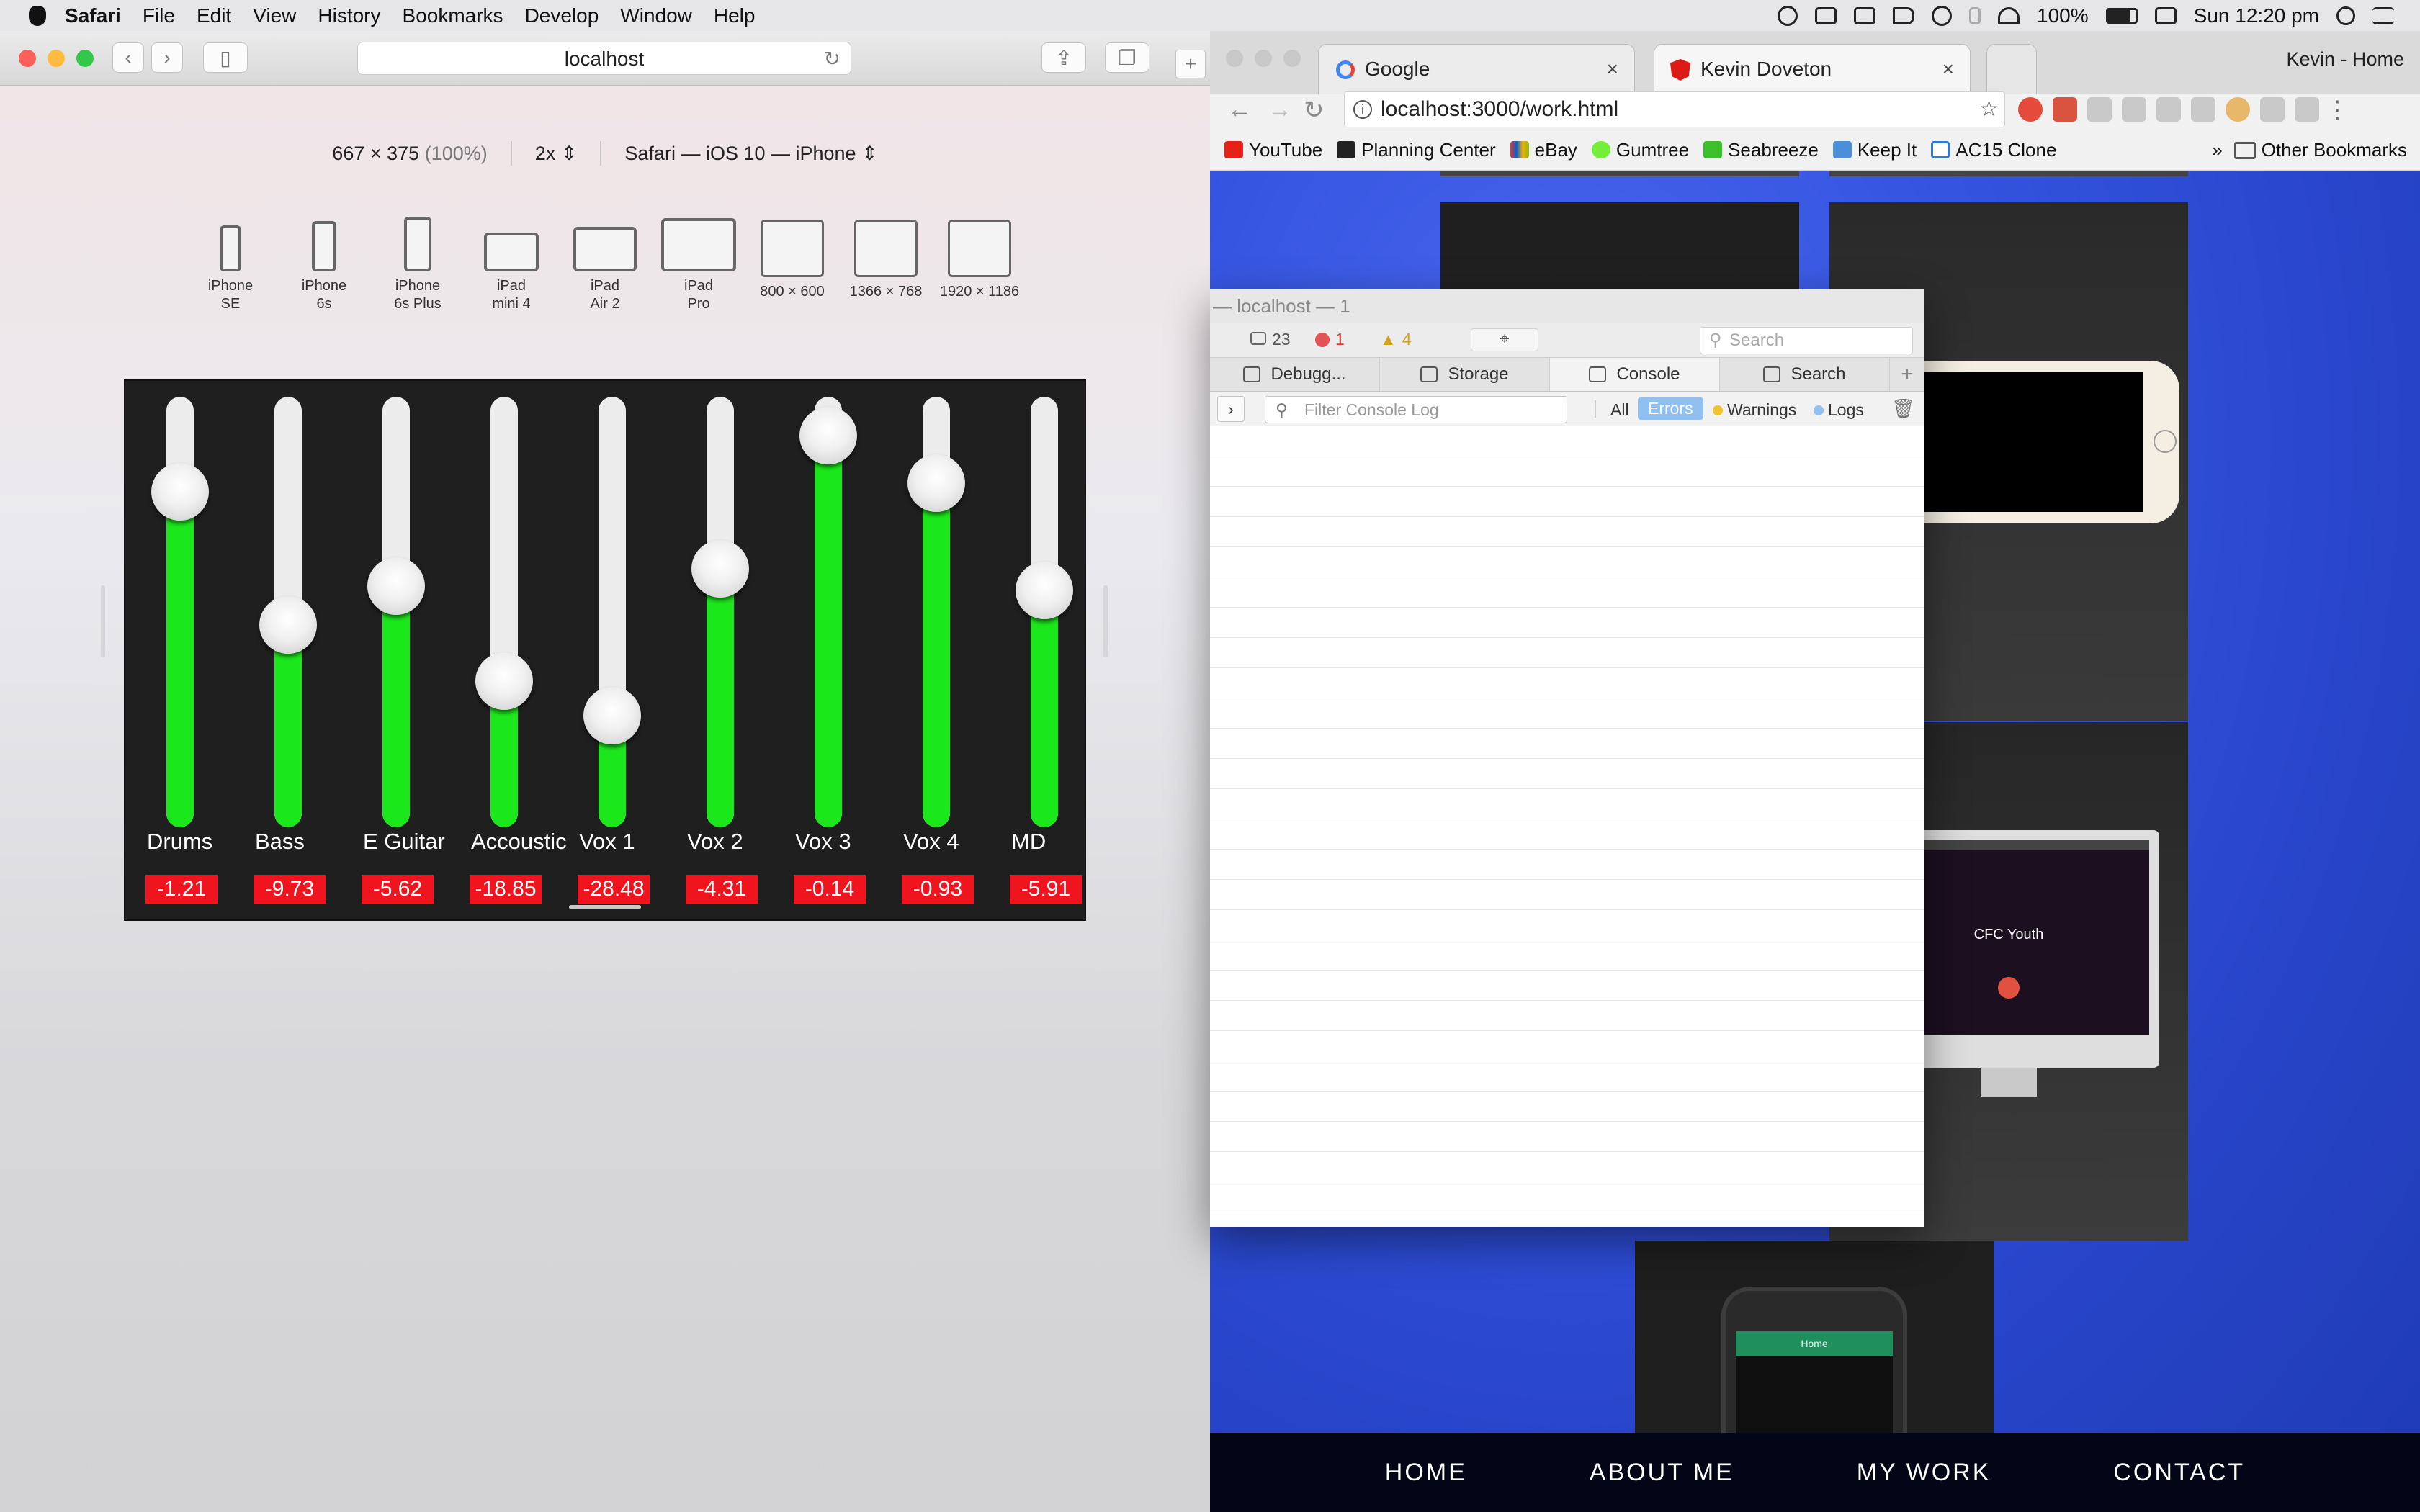 The height and width of the screenshot is (1512, 2420). Describe the element at coordinates (2272, 109) in the screenshot. I see `reader-extension-icon` at that location.